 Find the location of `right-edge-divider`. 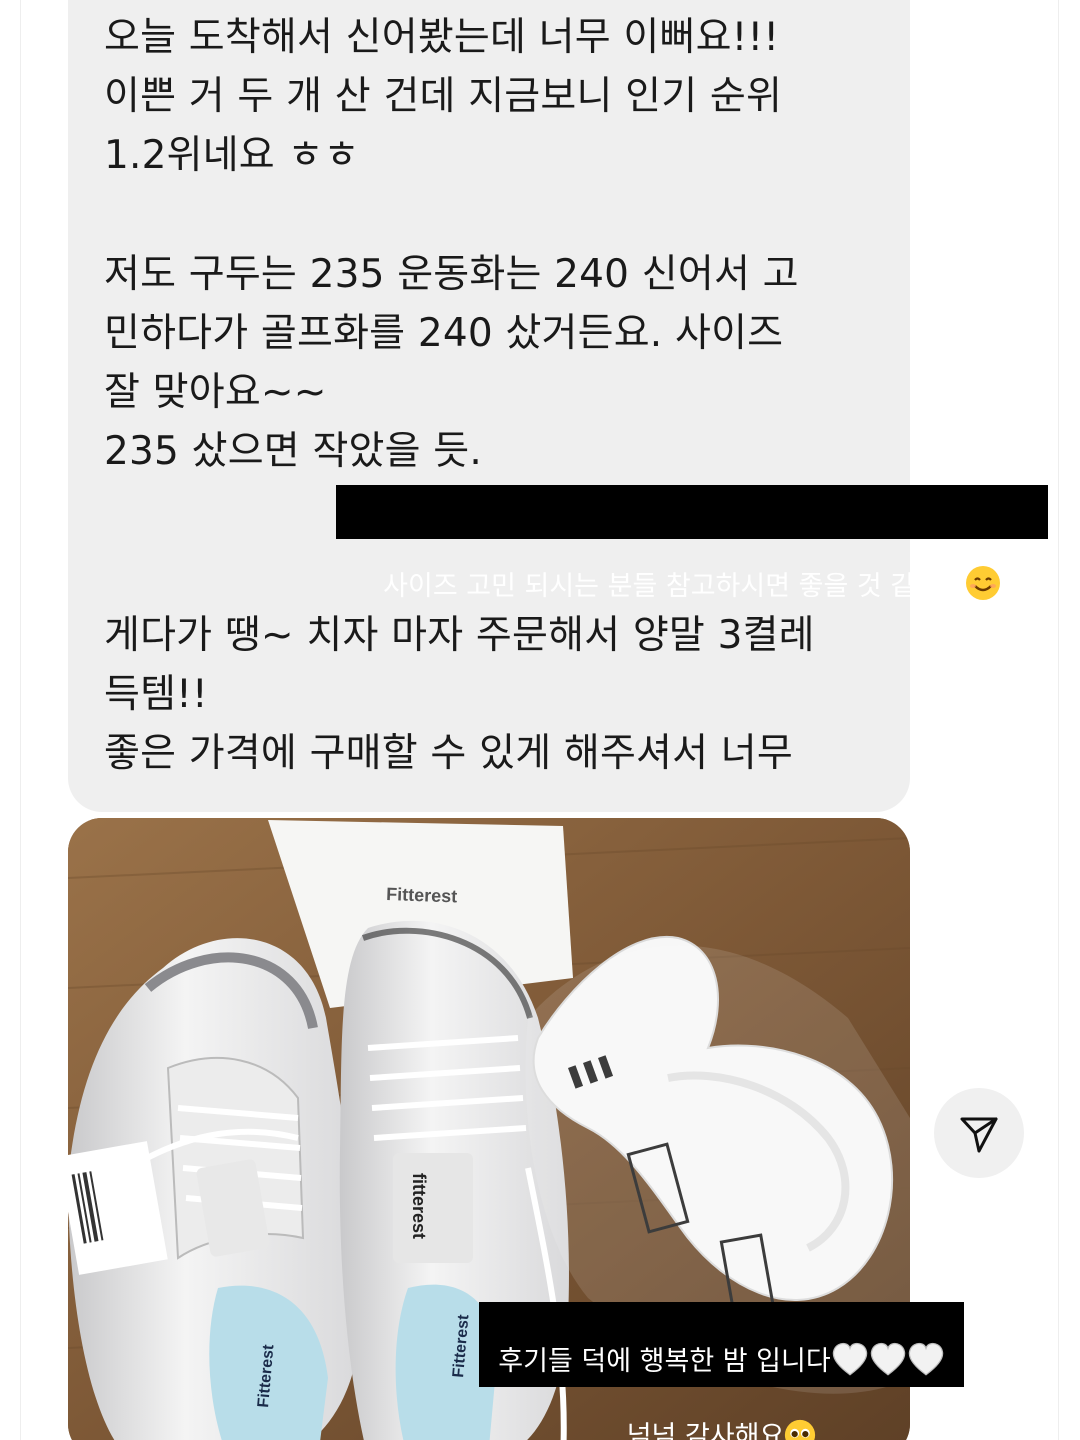

right-edge-divider is located at coordinates (1058, 720).